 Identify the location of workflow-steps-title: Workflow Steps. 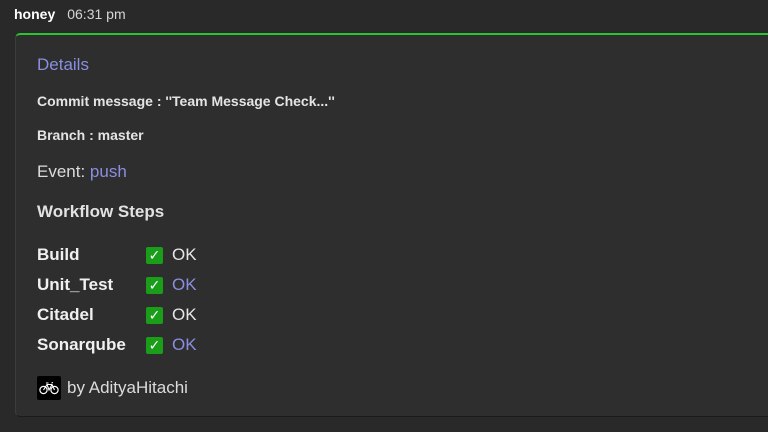
(101, 211).